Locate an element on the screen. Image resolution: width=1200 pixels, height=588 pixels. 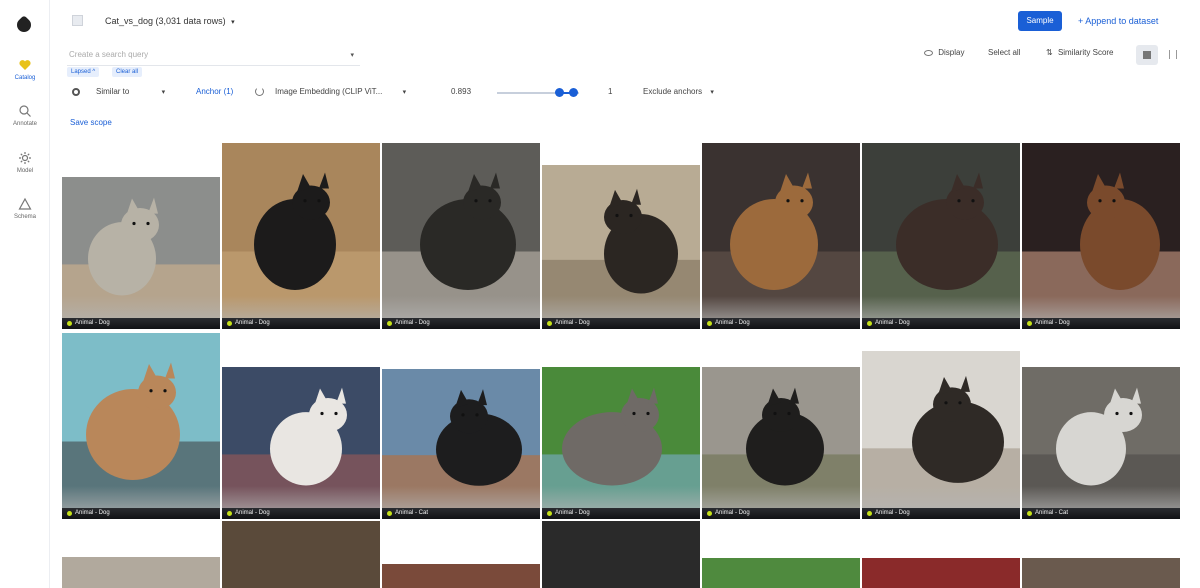
bar-chart-icon is located at coordinates (1173, 54).